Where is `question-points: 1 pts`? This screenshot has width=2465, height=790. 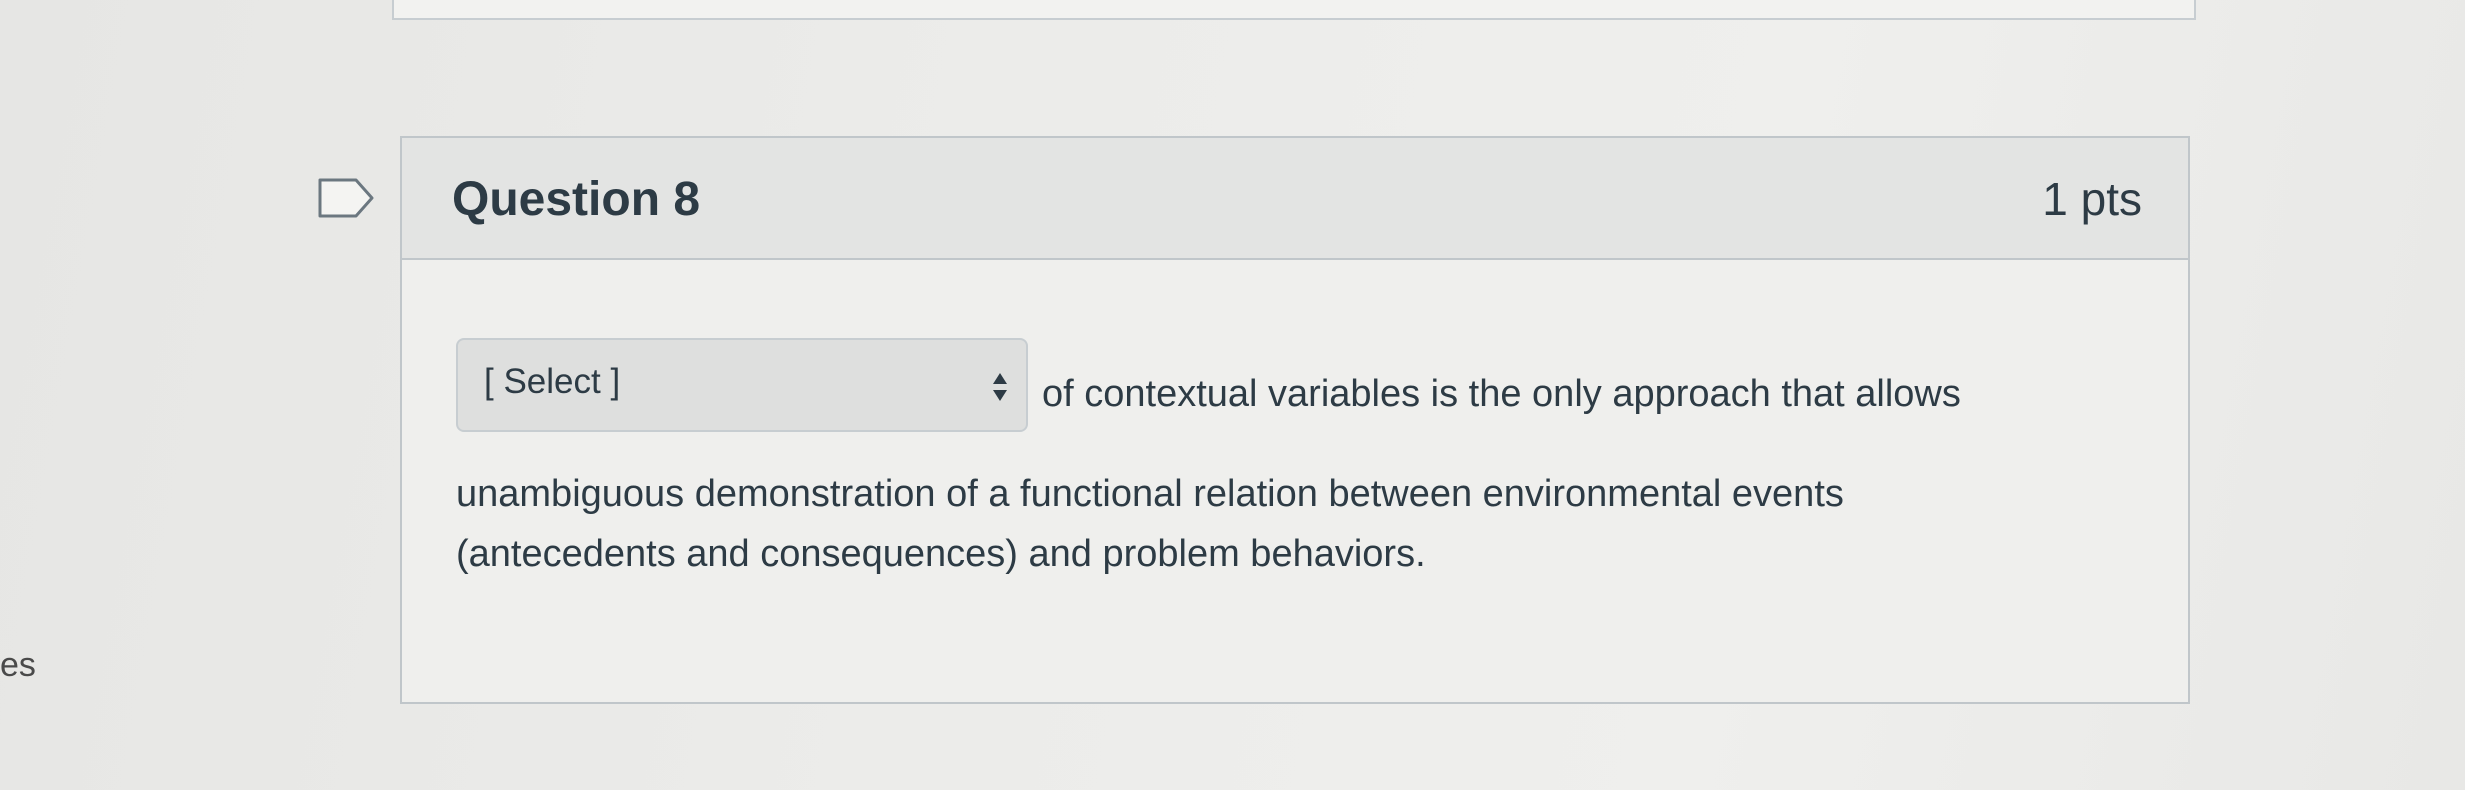
question-points: 1 pts is located at coordinates (2092, 199).